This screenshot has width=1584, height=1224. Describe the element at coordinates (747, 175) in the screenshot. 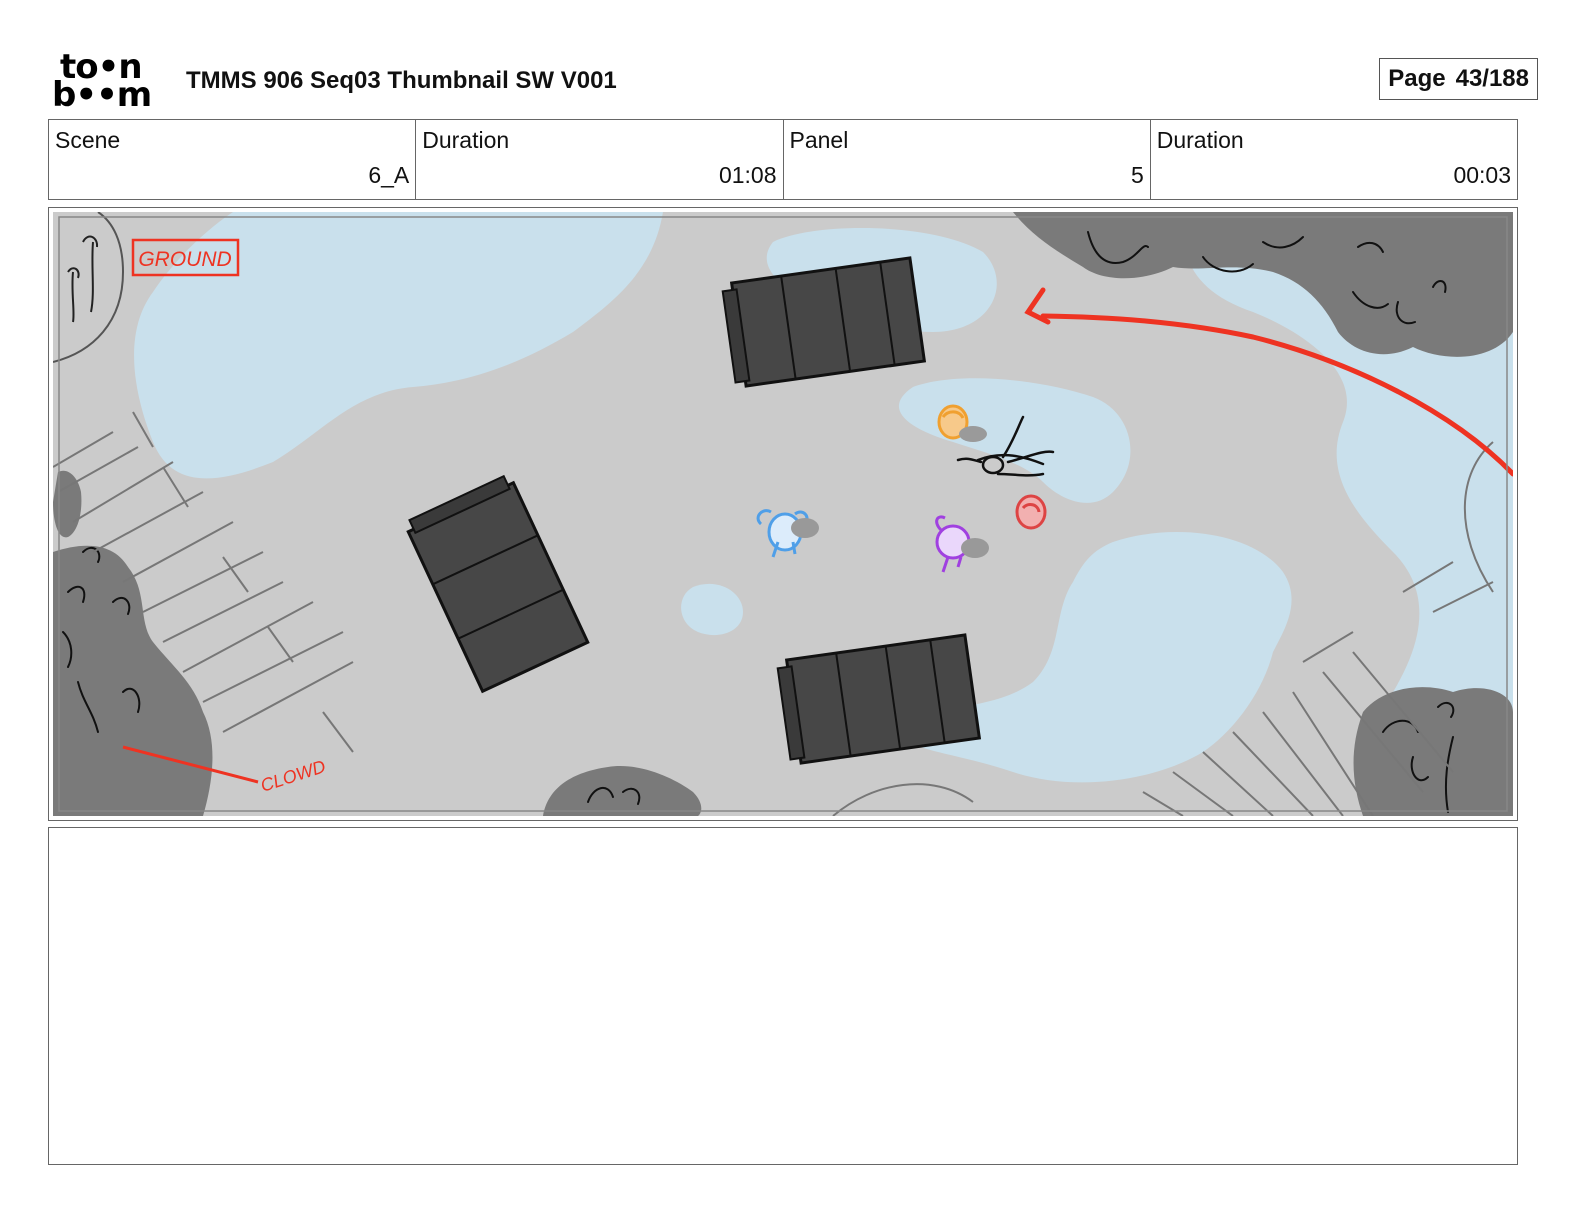

I see `scene-duration-value: 01:08` at that location.